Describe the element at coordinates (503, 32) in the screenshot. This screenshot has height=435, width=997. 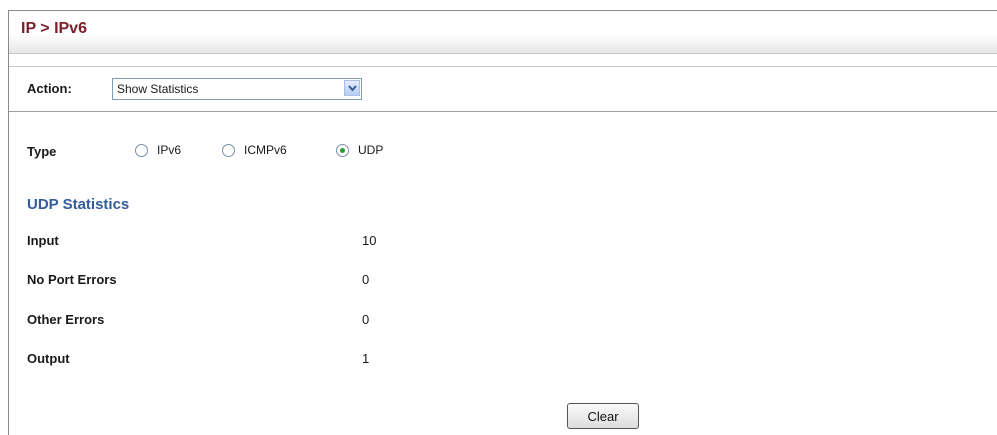
I see `title-bar: IP > IPv6` at that location.